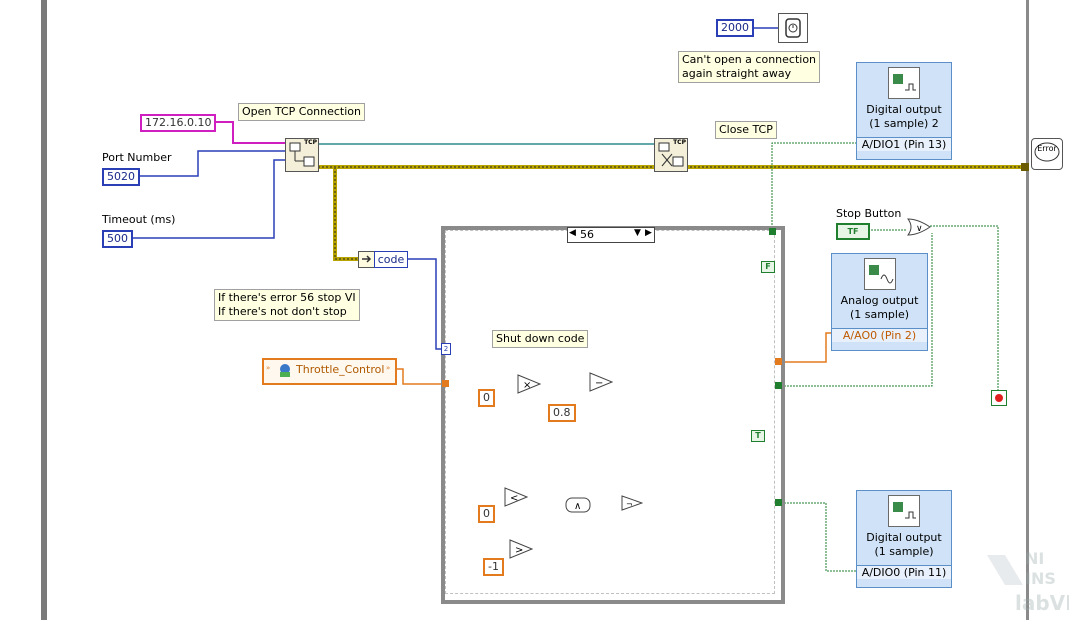  I want to click on true-constant: T, so click(758, 436).